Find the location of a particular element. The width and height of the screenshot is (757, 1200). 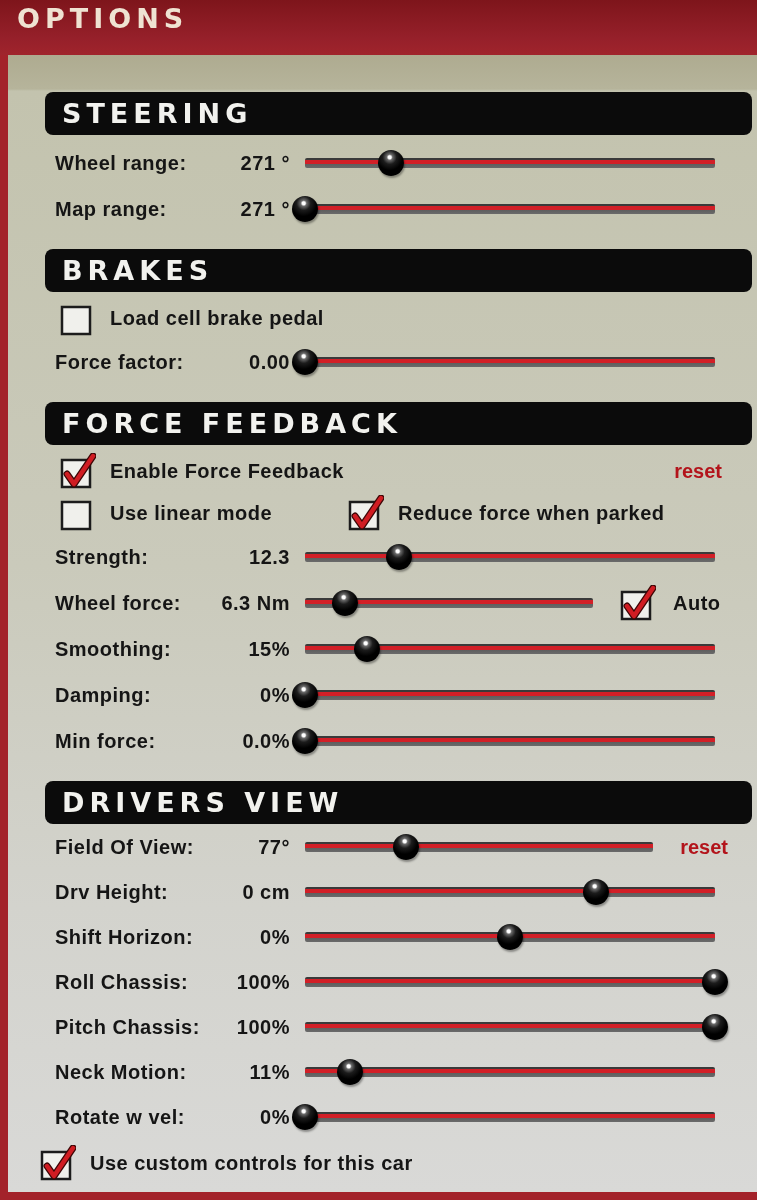

slider-label: Force factor: is located at coordinates (119, 362).